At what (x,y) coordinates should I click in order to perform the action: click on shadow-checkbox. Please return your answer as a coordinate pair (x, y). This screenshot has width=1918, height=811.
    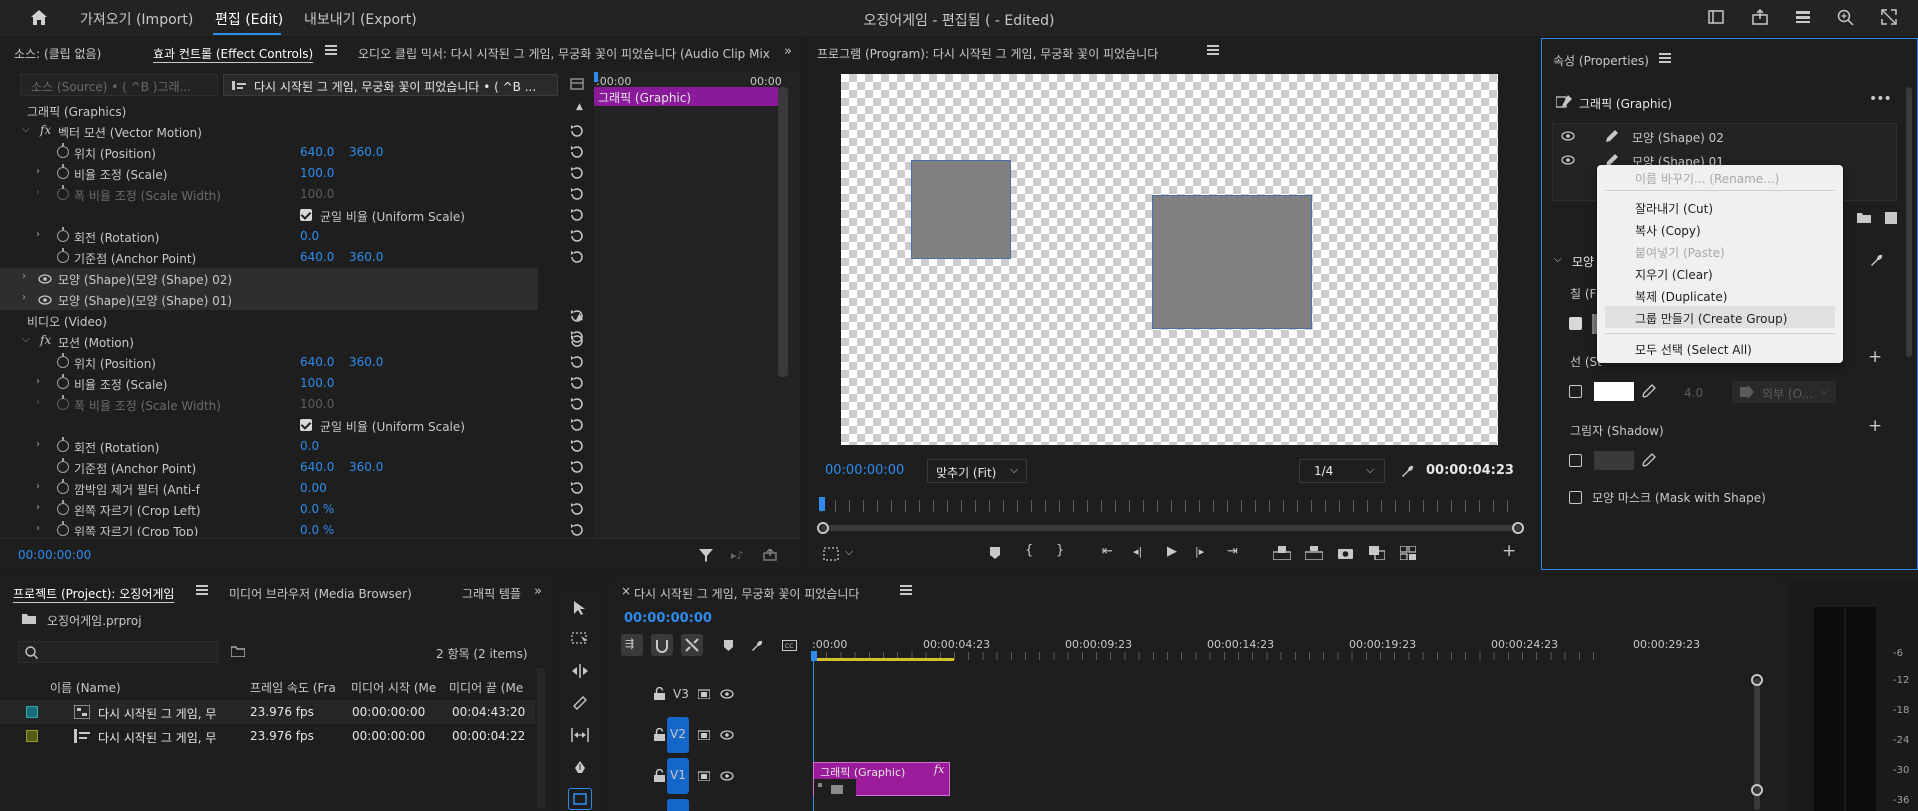
    Looking at the image, I should click on (1575, 460).